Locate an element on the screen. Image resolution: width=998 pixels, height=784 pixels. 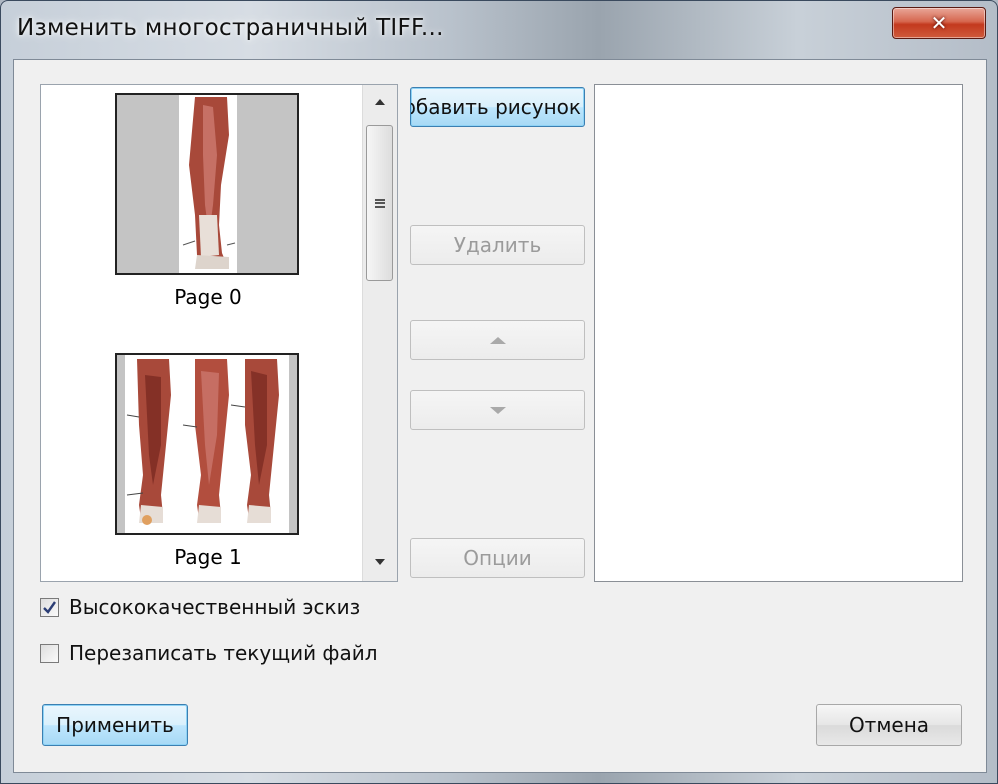
vertical-scrollbar is located at coordinates (379, 333).